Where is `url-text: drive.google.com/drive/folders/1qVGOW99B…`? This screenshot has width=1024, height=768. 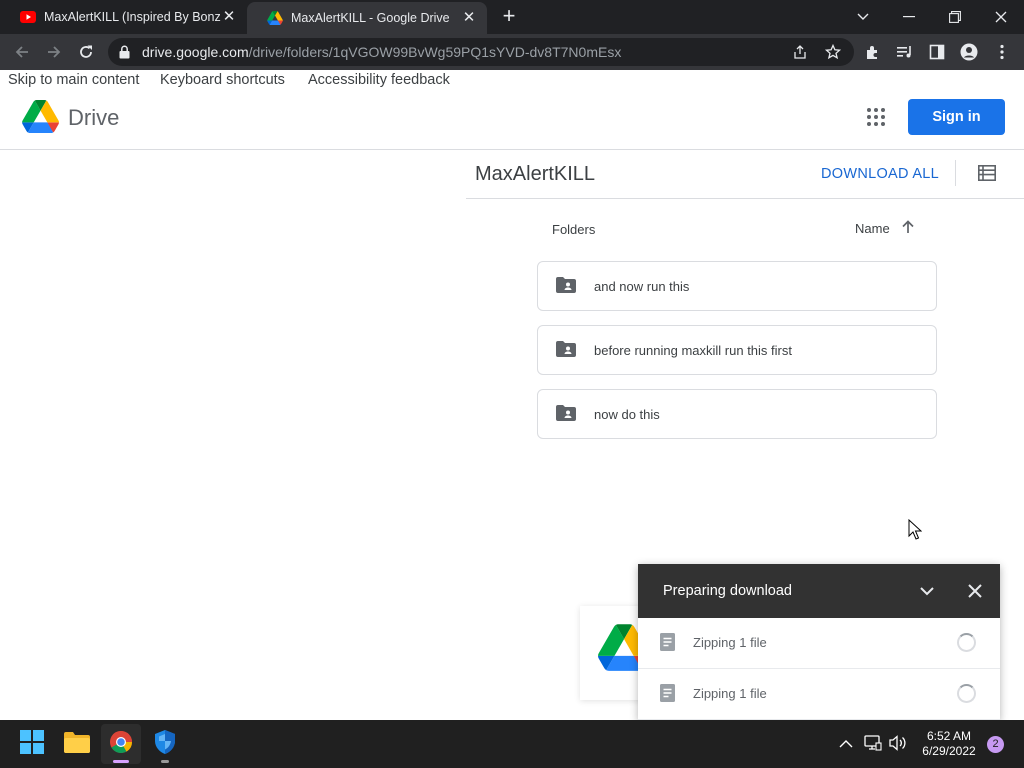
url-text: drive.google.com/drive/folders/1qVGOW99B… is located at coordinates (382, 52).